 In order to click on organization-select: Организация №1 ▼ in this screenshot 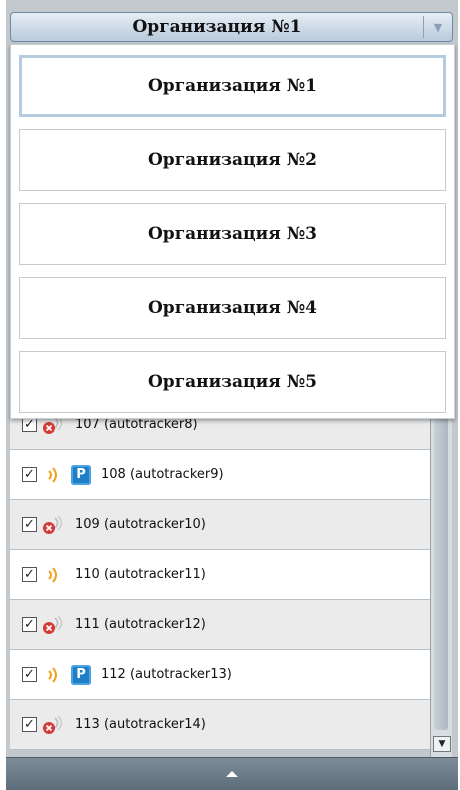, I will do `click(231, 27)`.